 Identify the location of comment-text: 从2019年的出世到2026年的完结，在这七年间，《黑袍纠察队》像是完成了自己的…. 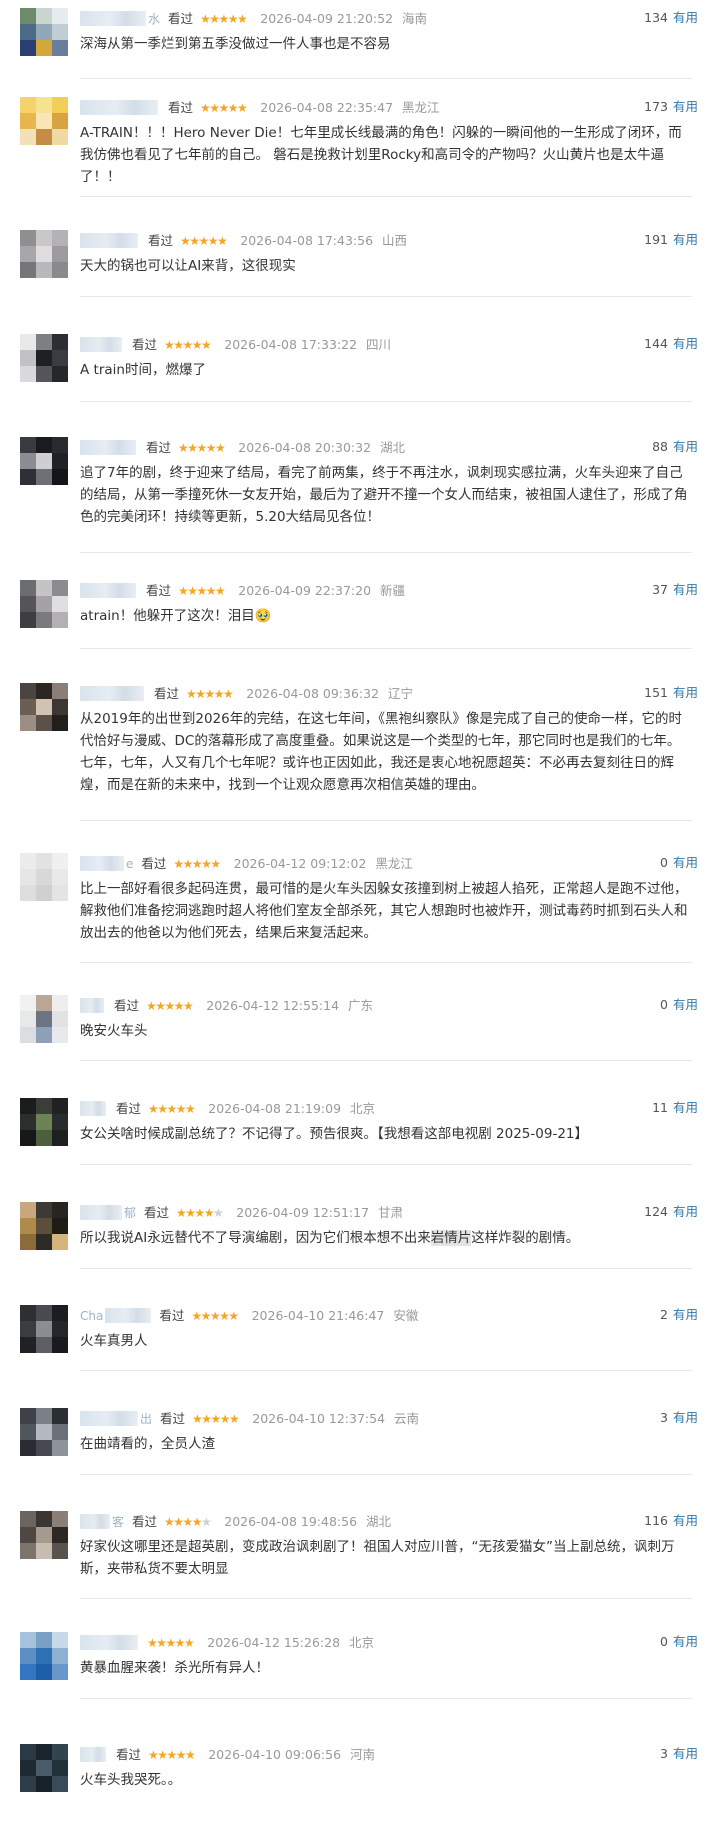
(381, 752).